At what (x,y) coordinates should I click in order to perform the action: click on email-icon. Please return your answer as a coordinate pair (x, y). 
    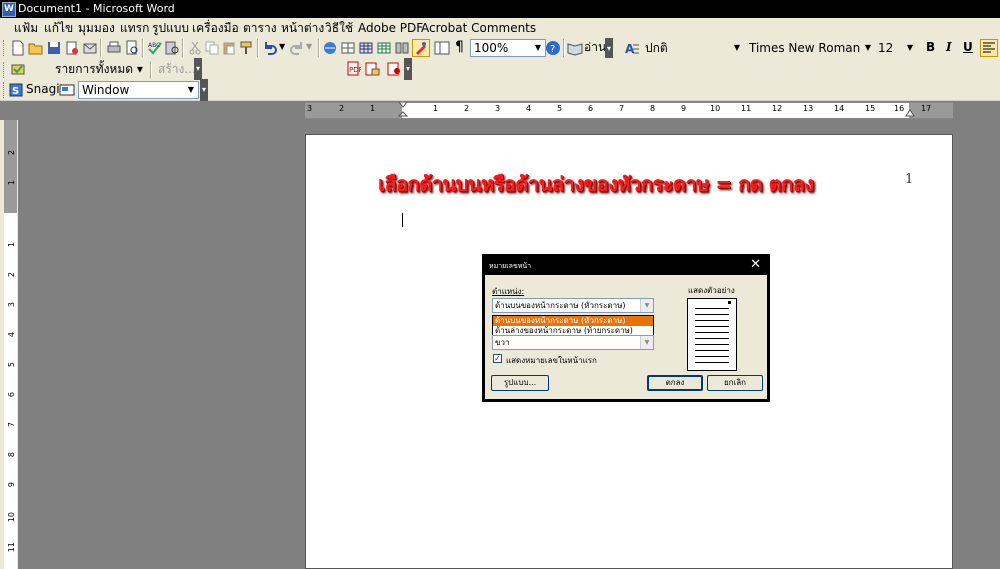
    Looking at the image, I should click on (90, 48).